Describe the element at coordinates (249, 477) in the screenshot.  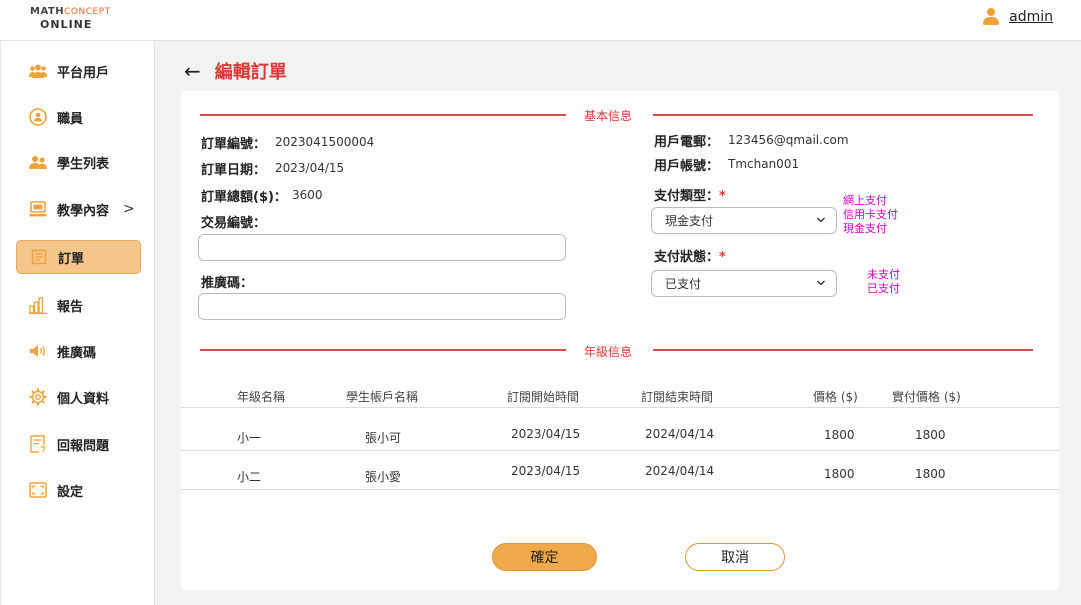
I see `cell-grade: 小二` at that location.